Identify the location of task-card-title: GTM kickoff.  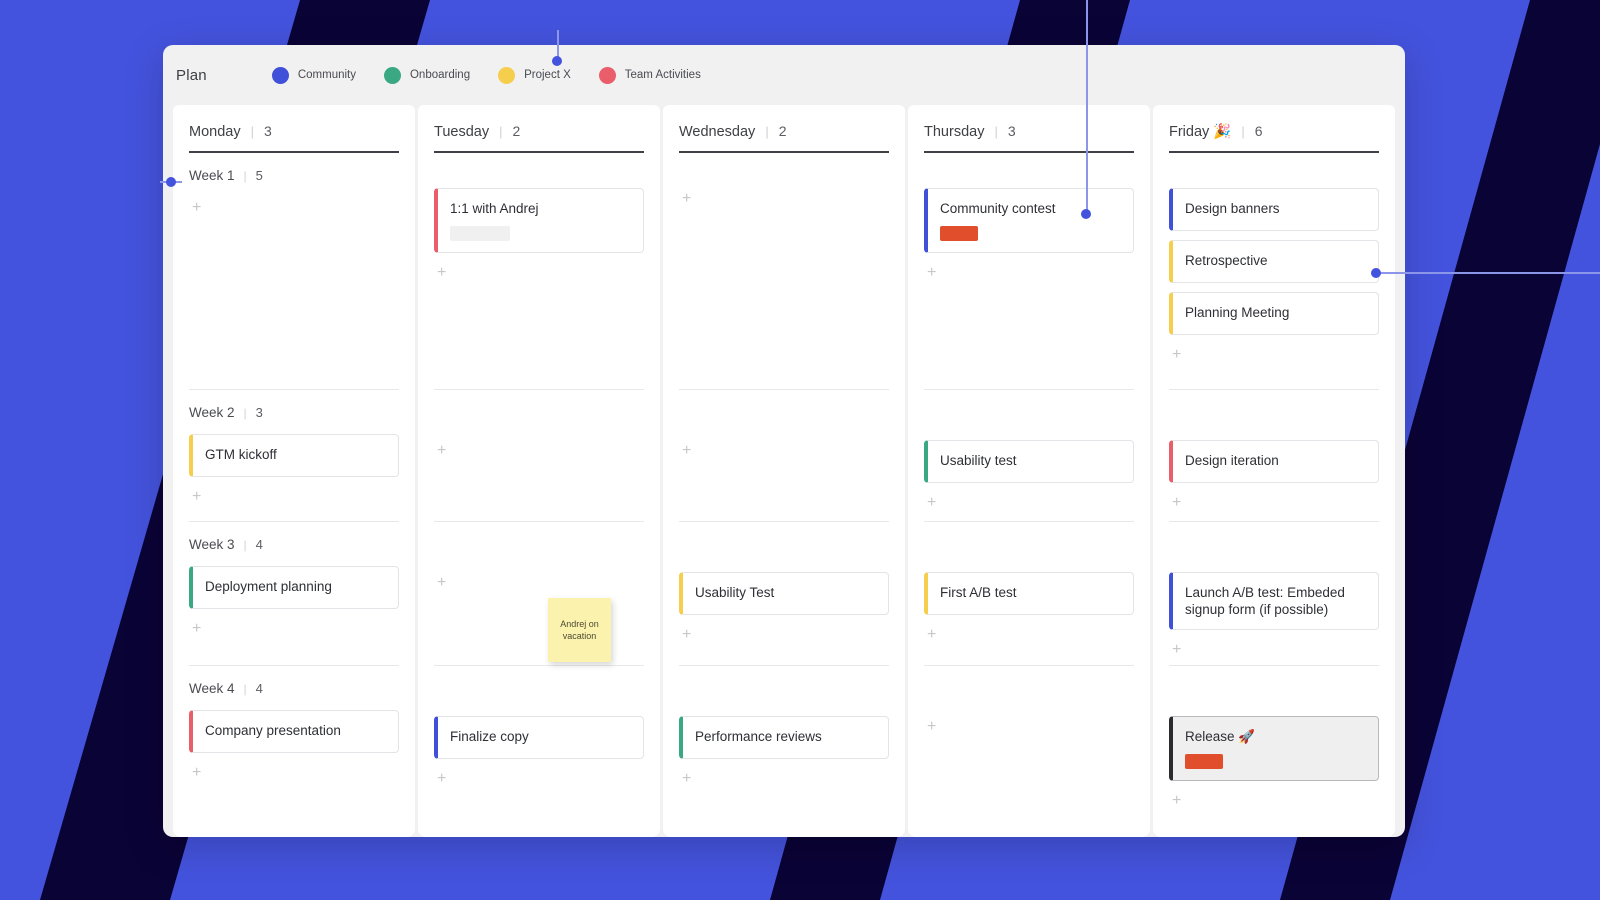
(241, 454).